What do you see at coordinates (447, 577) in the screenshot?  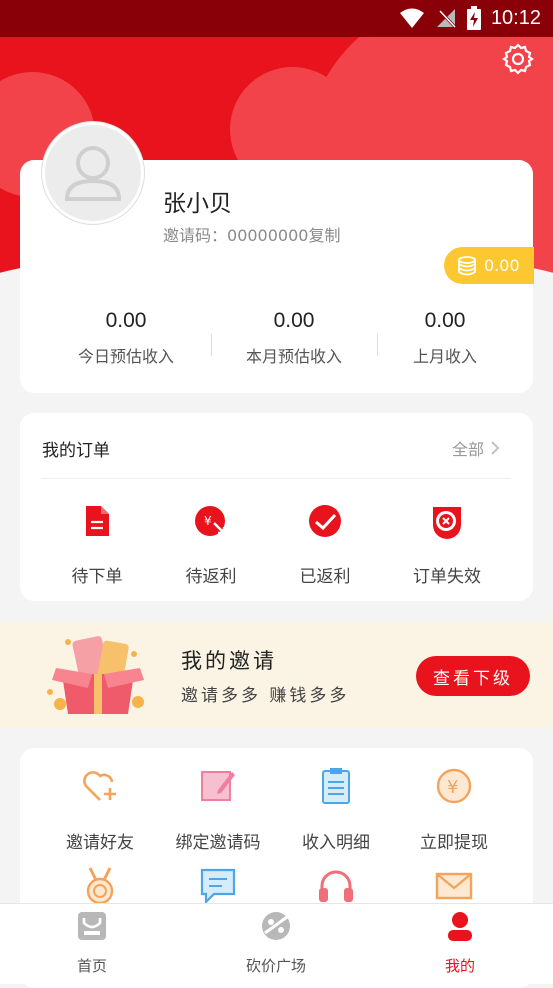 I see `order-label: 订单失效` at bounding box center [447, 577].